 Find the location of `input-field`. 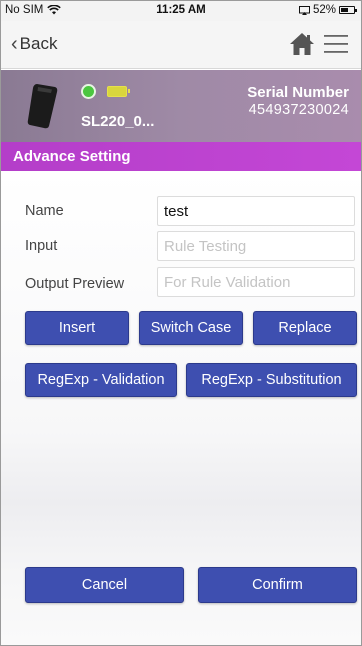

input-field is located at coordinates (256, 246).